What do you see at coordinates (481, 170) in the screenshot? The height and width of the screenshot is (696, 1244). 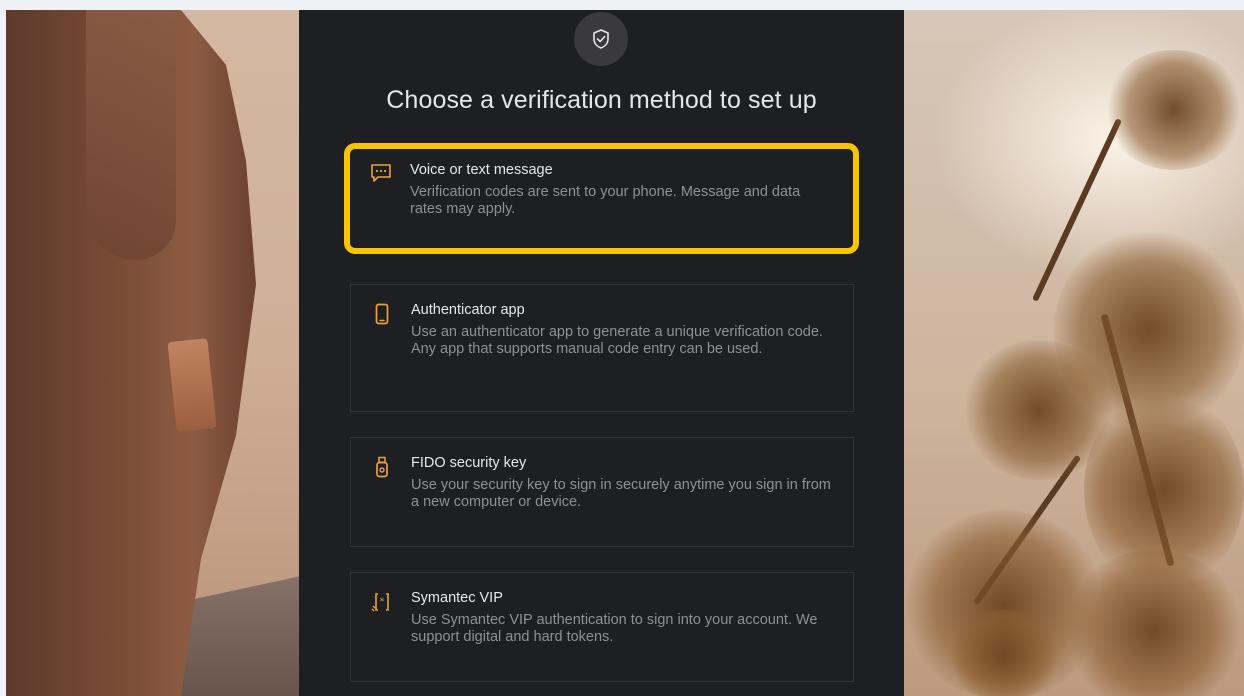 I see `option-name: Voice or text message` at bounding box center [481, 170].